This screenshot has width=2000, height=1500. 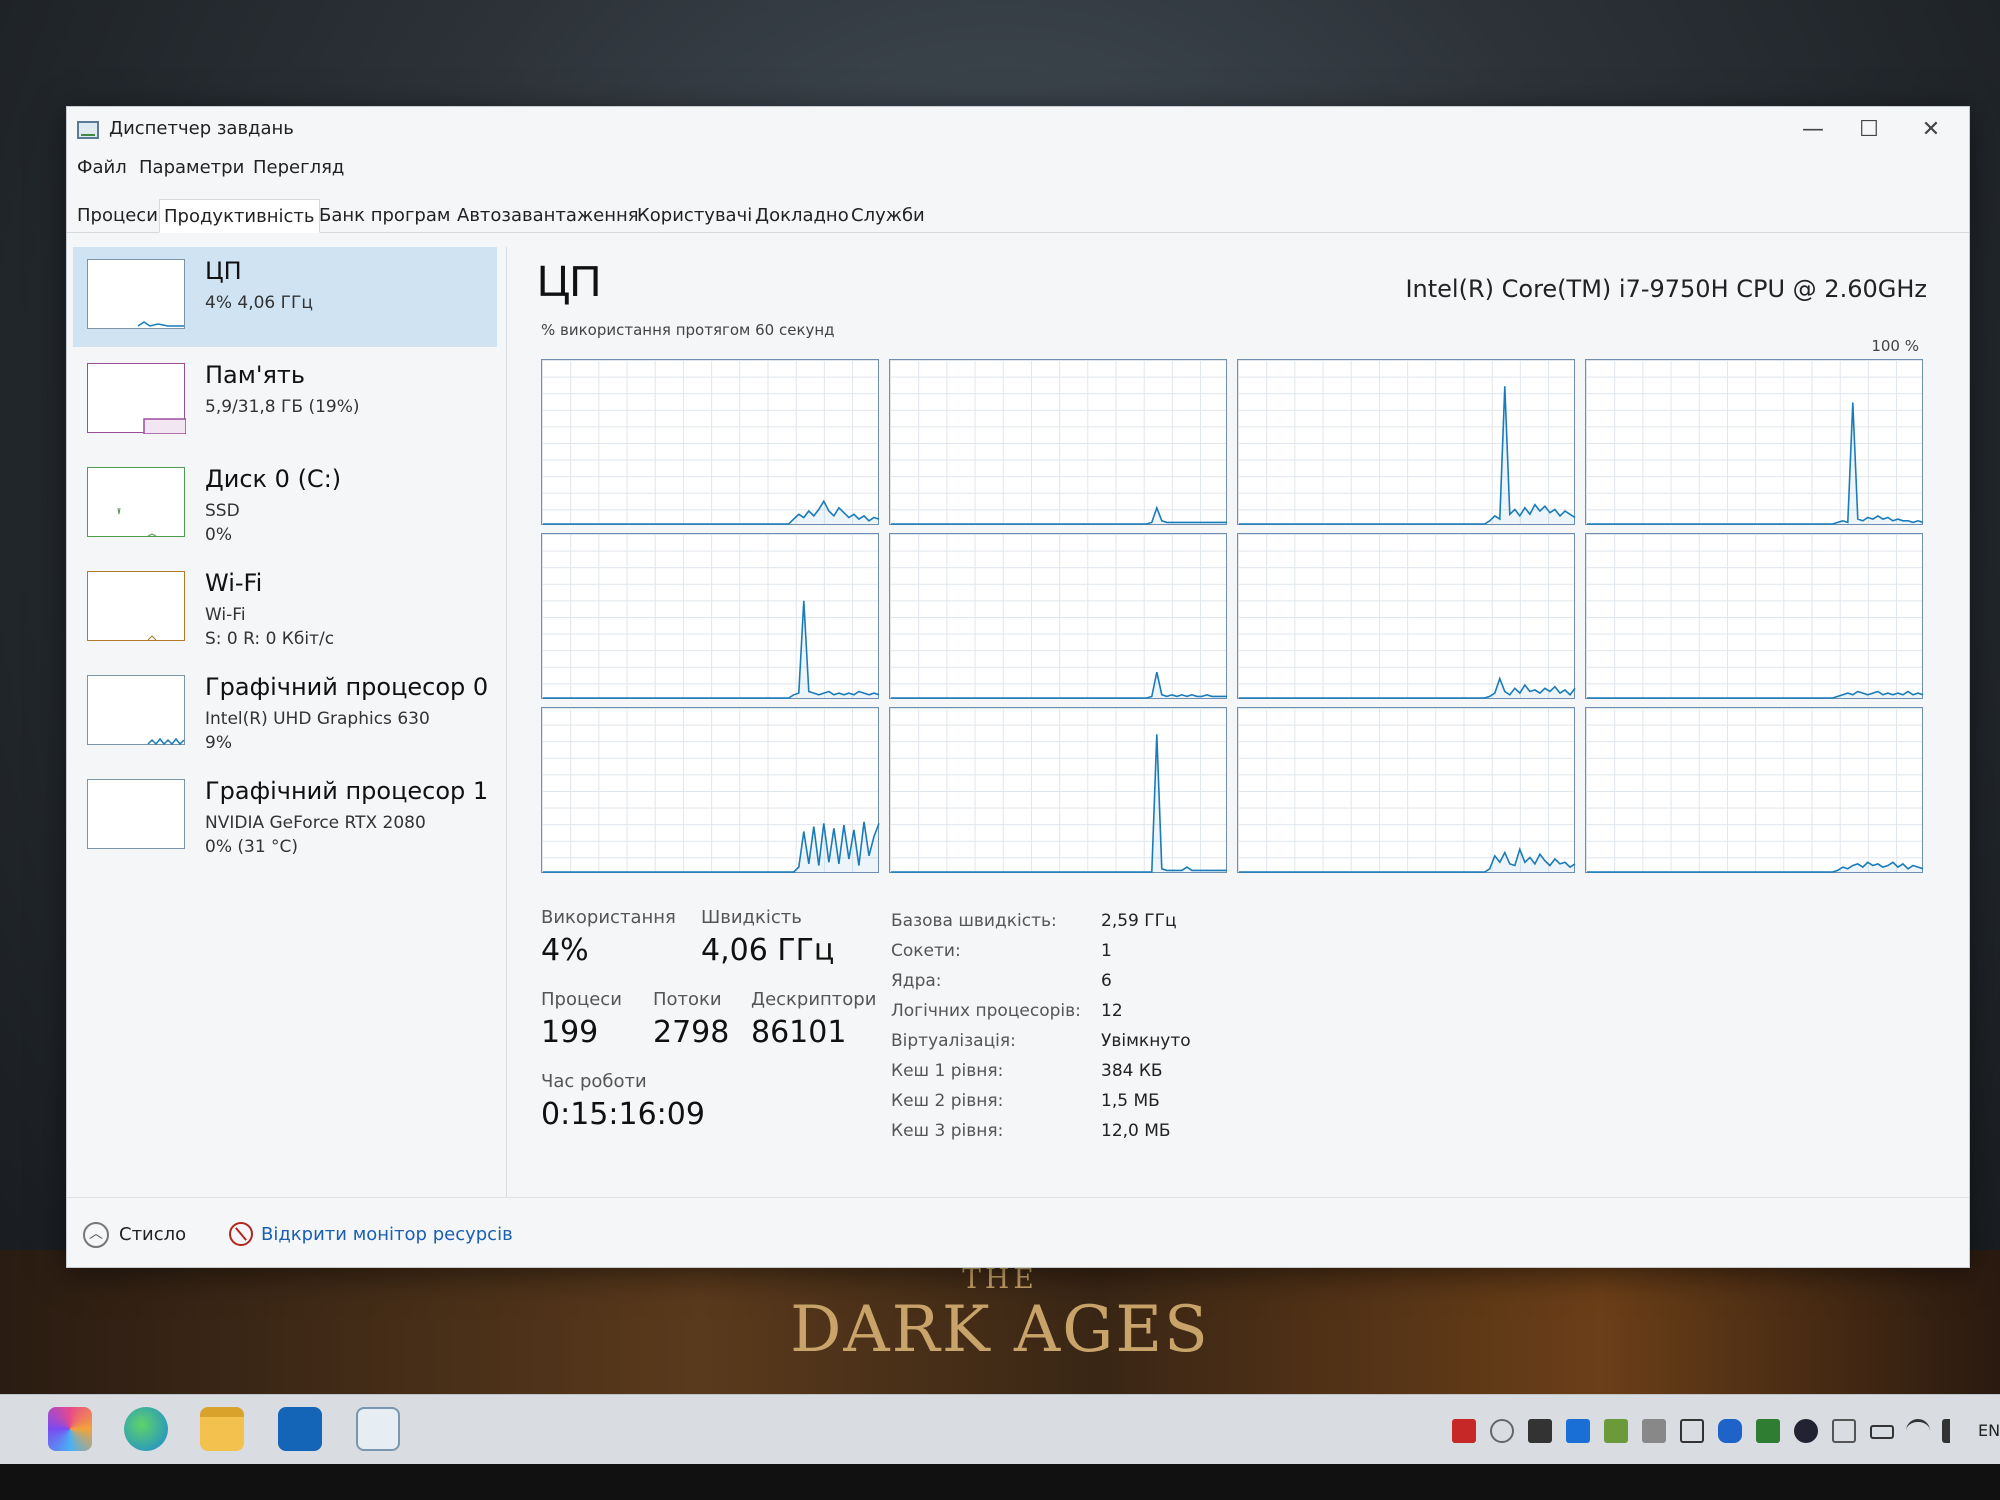 What do you see at coordinates (239, 216) in the screenshot?
I see `tab-performance: Продуктивність` at bounding box center [239, 216].